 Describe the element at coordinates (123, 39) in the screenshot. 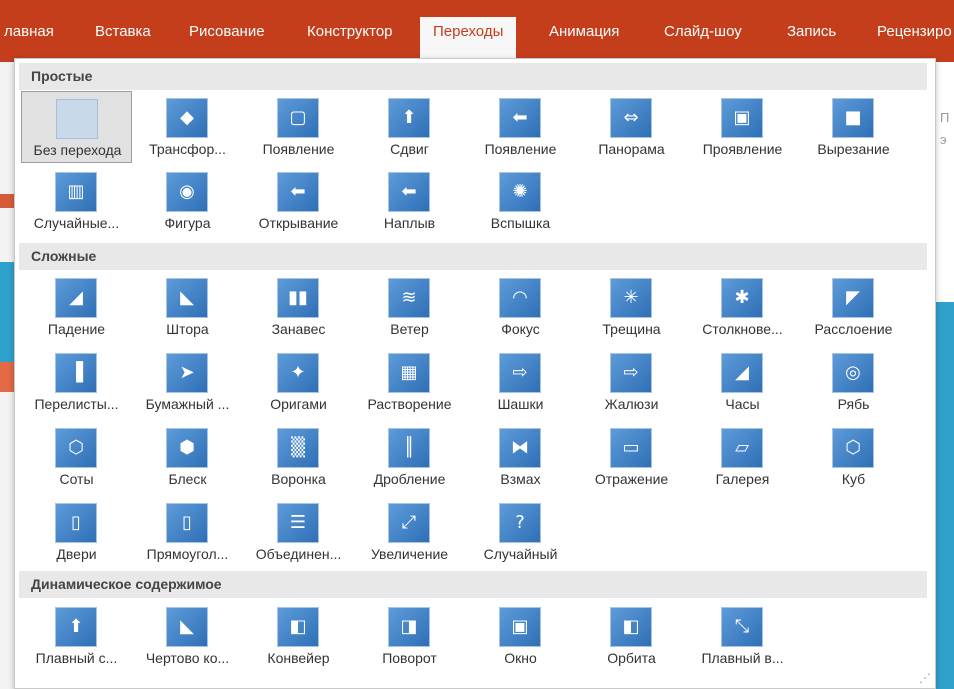

I see `tab-1: Вставка` at that location.